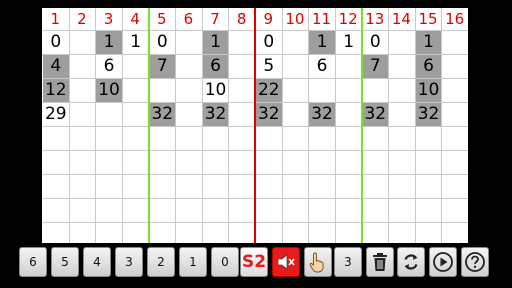 This screenshot has height=288, width=512. I want to click on pointing-hand-icon, so click(316, 262).